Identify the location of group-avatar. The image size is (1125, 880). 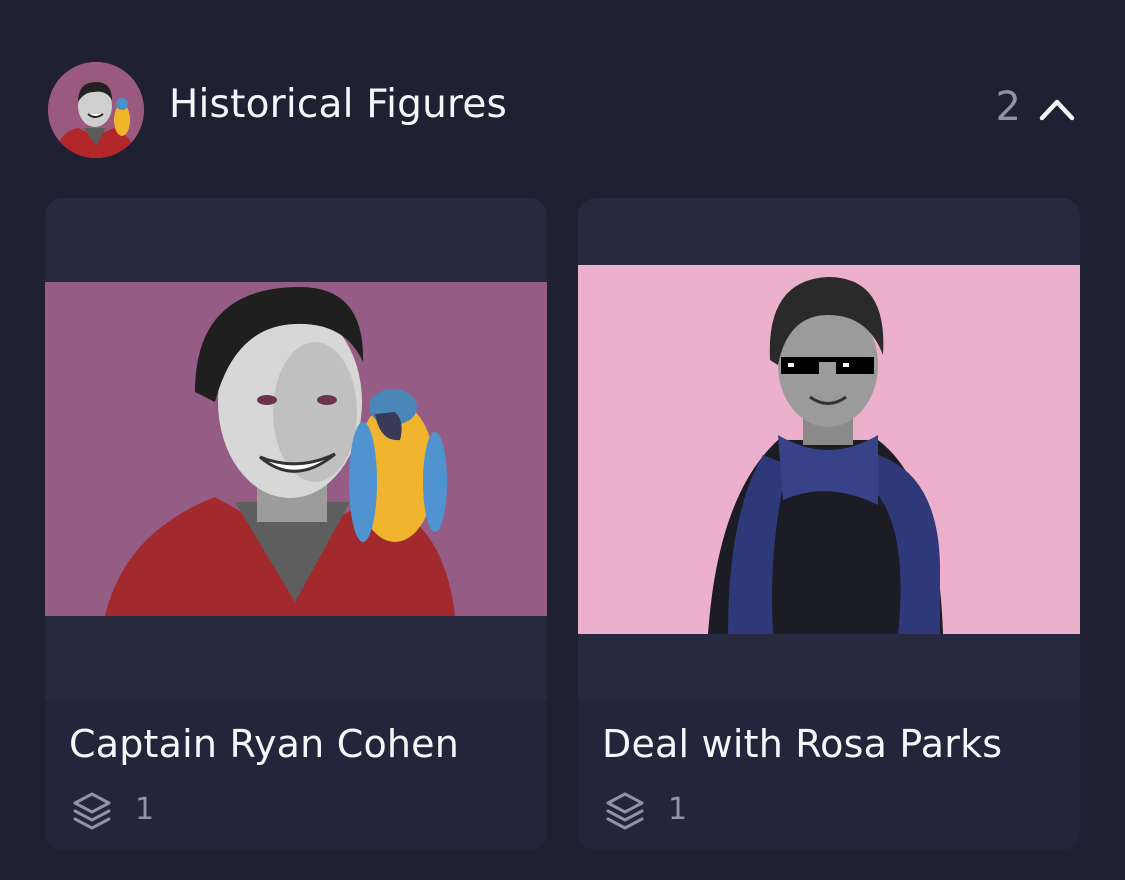
(96, 110).